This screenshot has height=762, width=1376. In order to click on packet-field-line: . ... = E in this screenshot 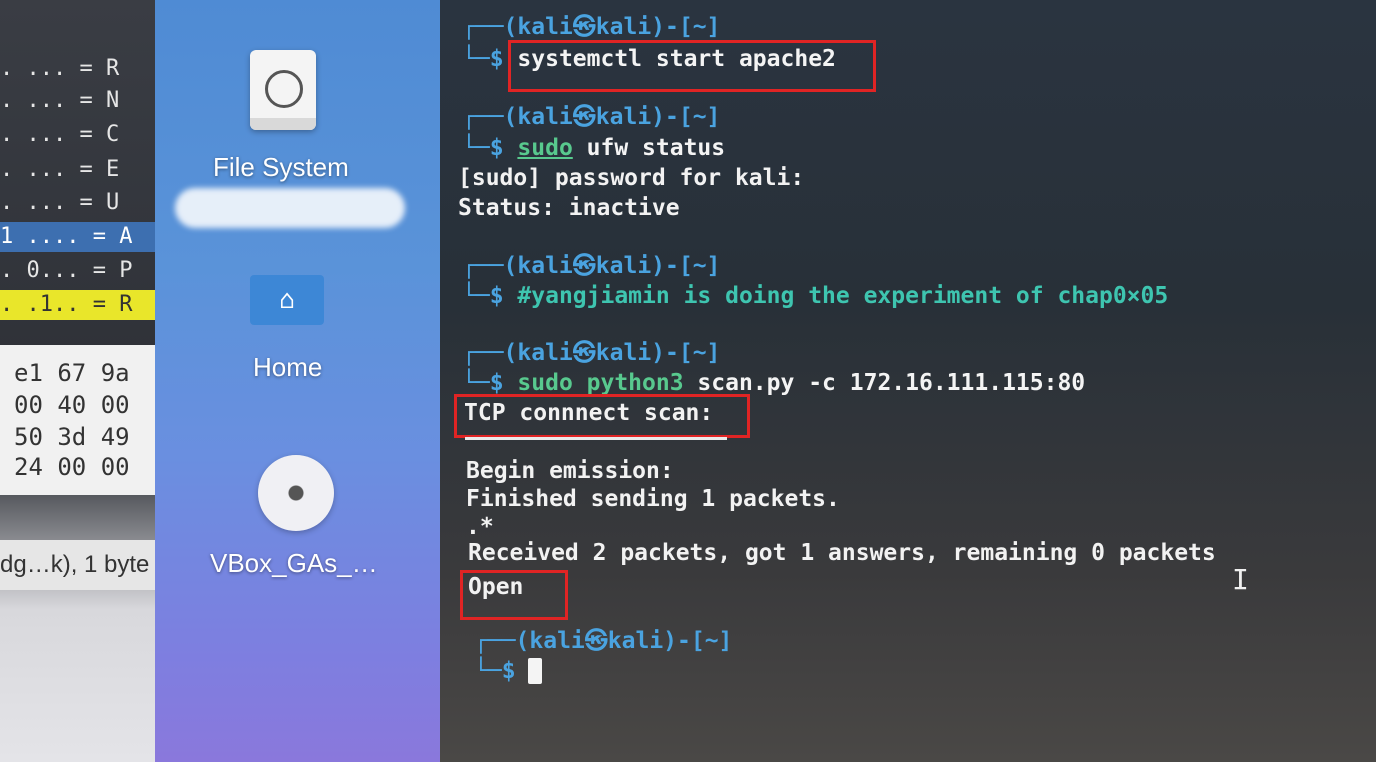, I will do `click(87, 170)`.